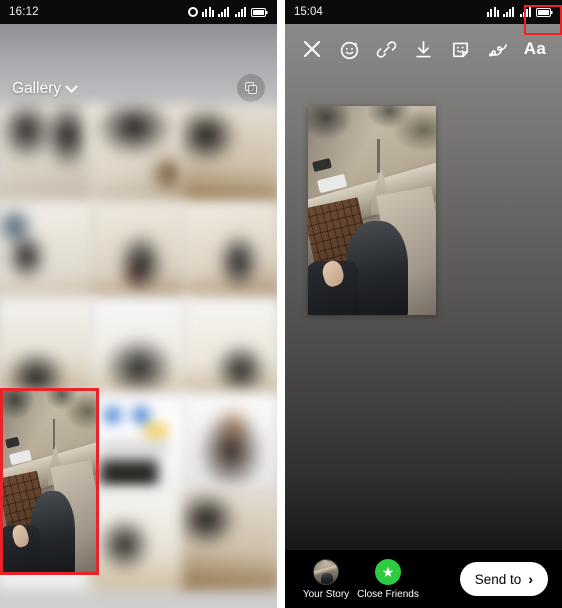 The width and height of the screenshot is (562, 608). I want to click on status-time: 16:12, so click(24, 12).